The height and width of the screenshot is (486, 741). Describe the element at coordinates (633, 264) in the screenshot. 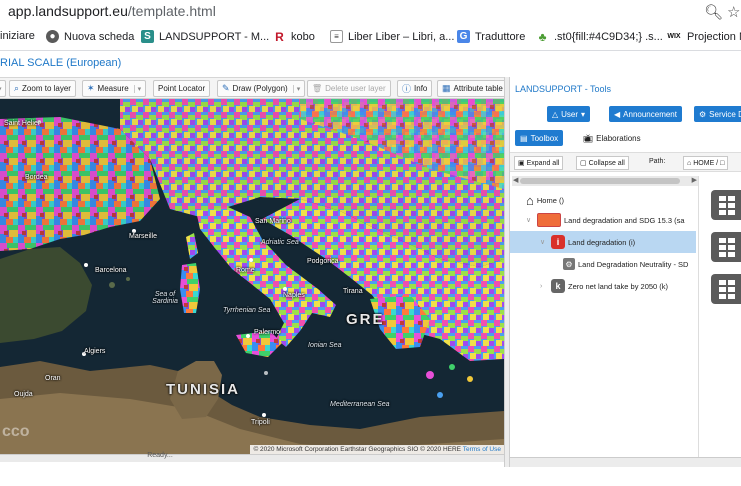

I see `tree-node-label: Land Degradation Neutrality - SD` at that location.